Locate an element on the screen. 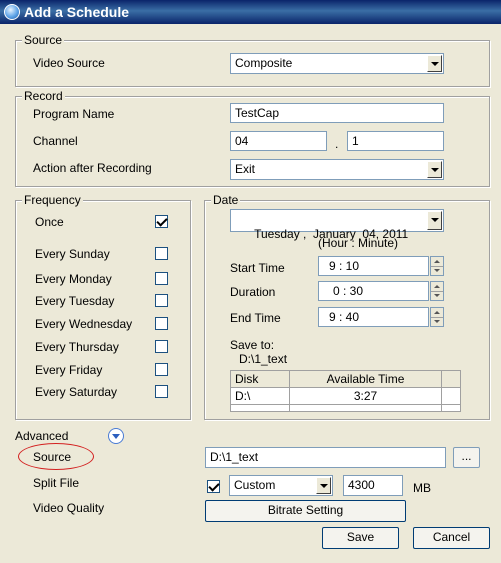 The height and width of the screenshot is (563, 501). frequency-monday-checkbox is located at coordinates (161, 278).